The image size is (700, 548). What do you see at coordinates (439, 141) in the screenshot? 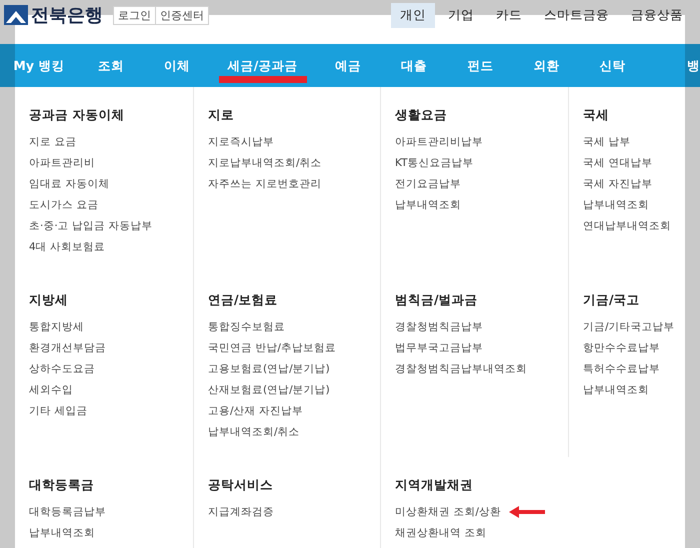
I see `menu-link: 아파트관리비납부` at bounding box center [439, 141].